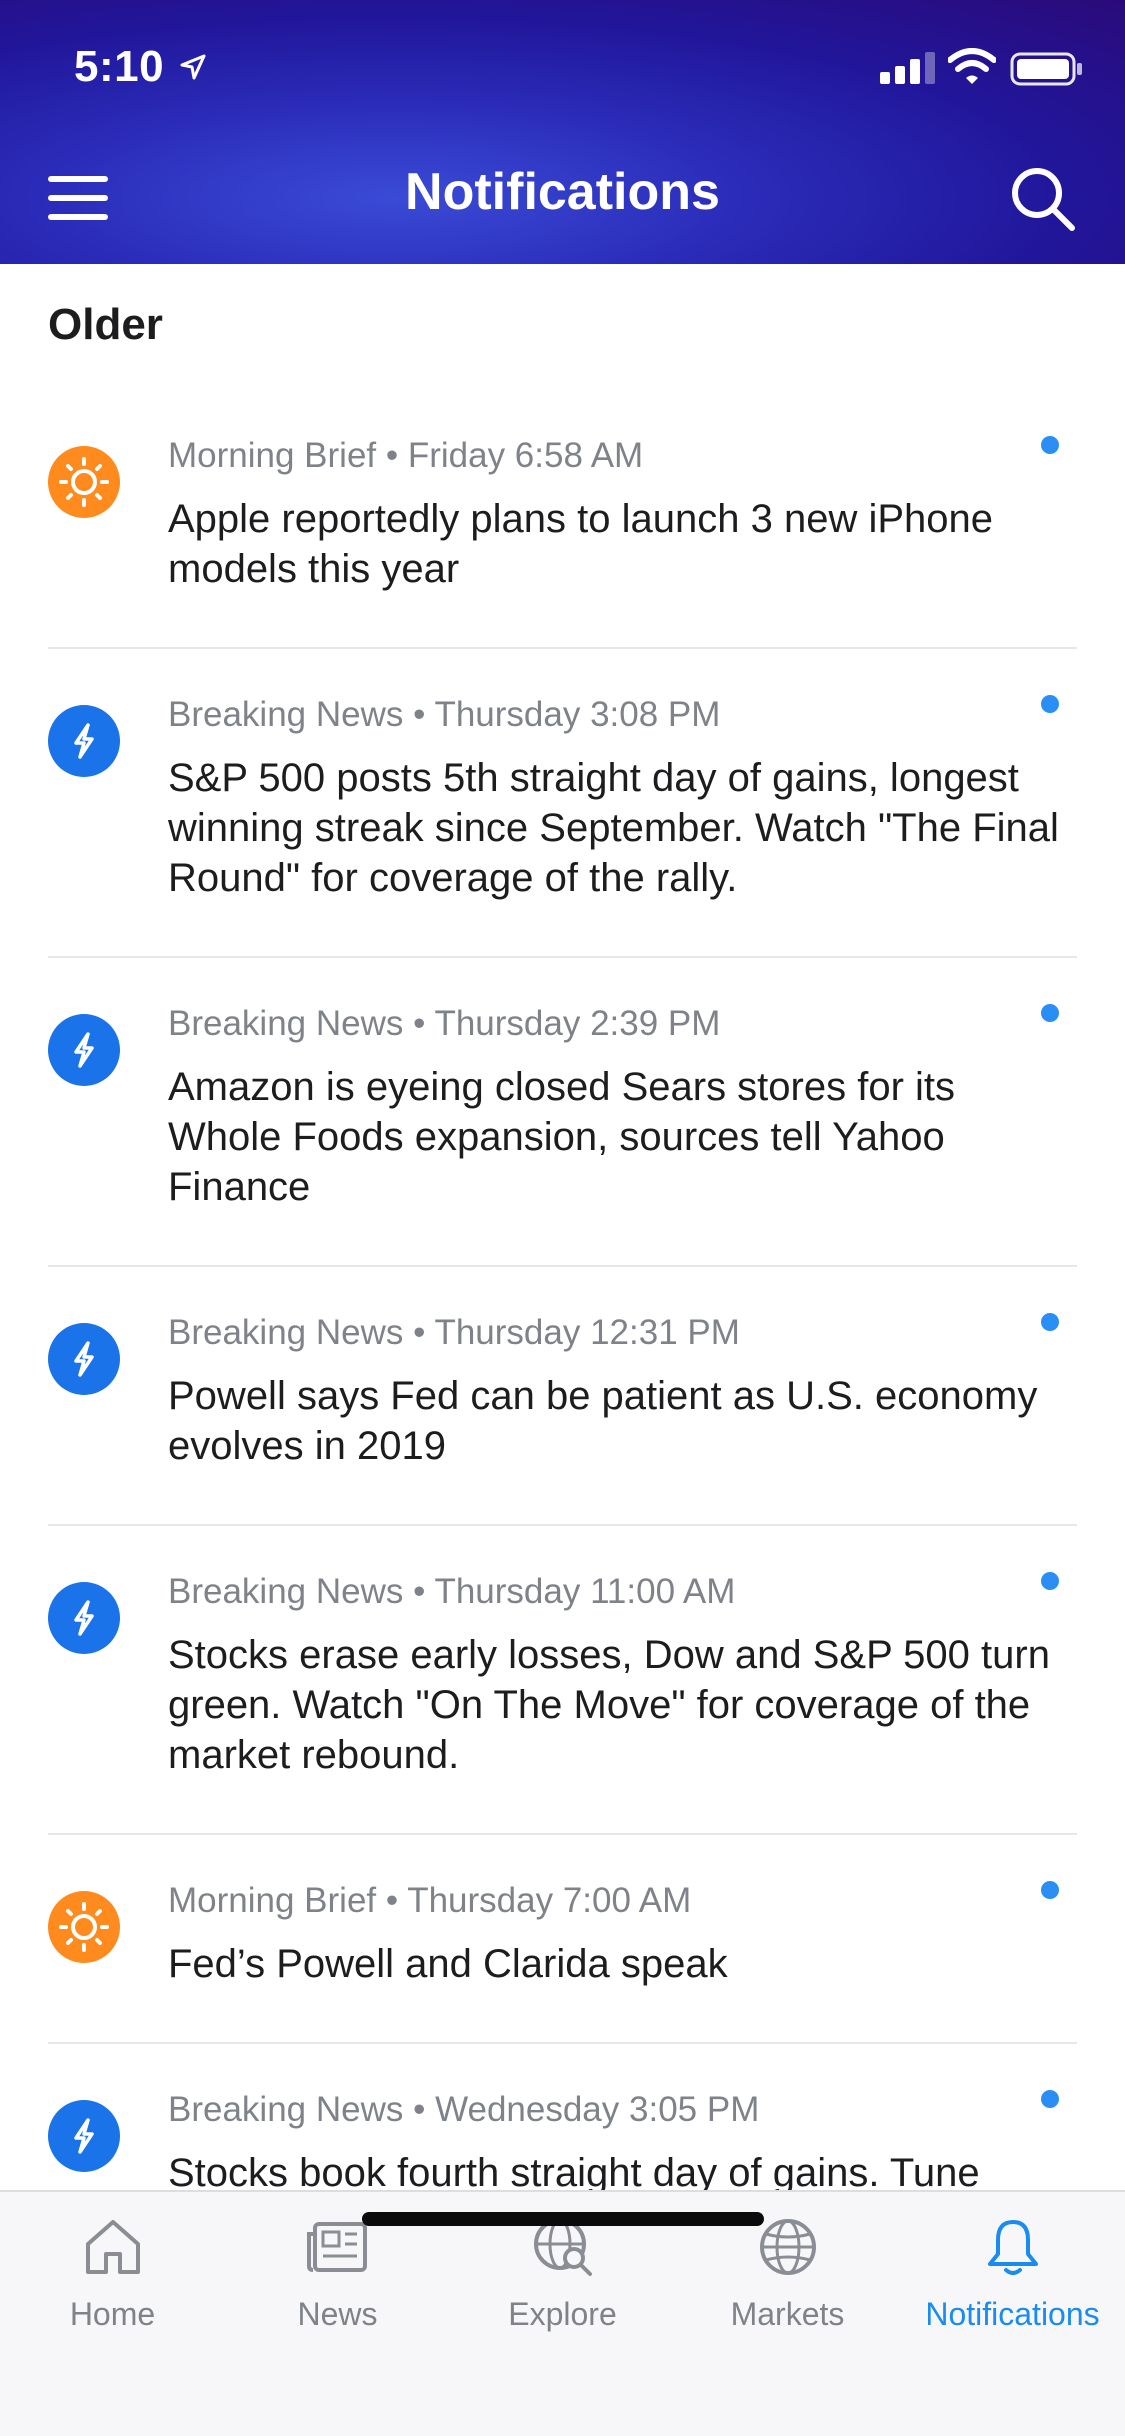 Image resolution: width=1125 pixels, height=2436 pixels. I want to click on bell-icon, so click(1013, 2247).